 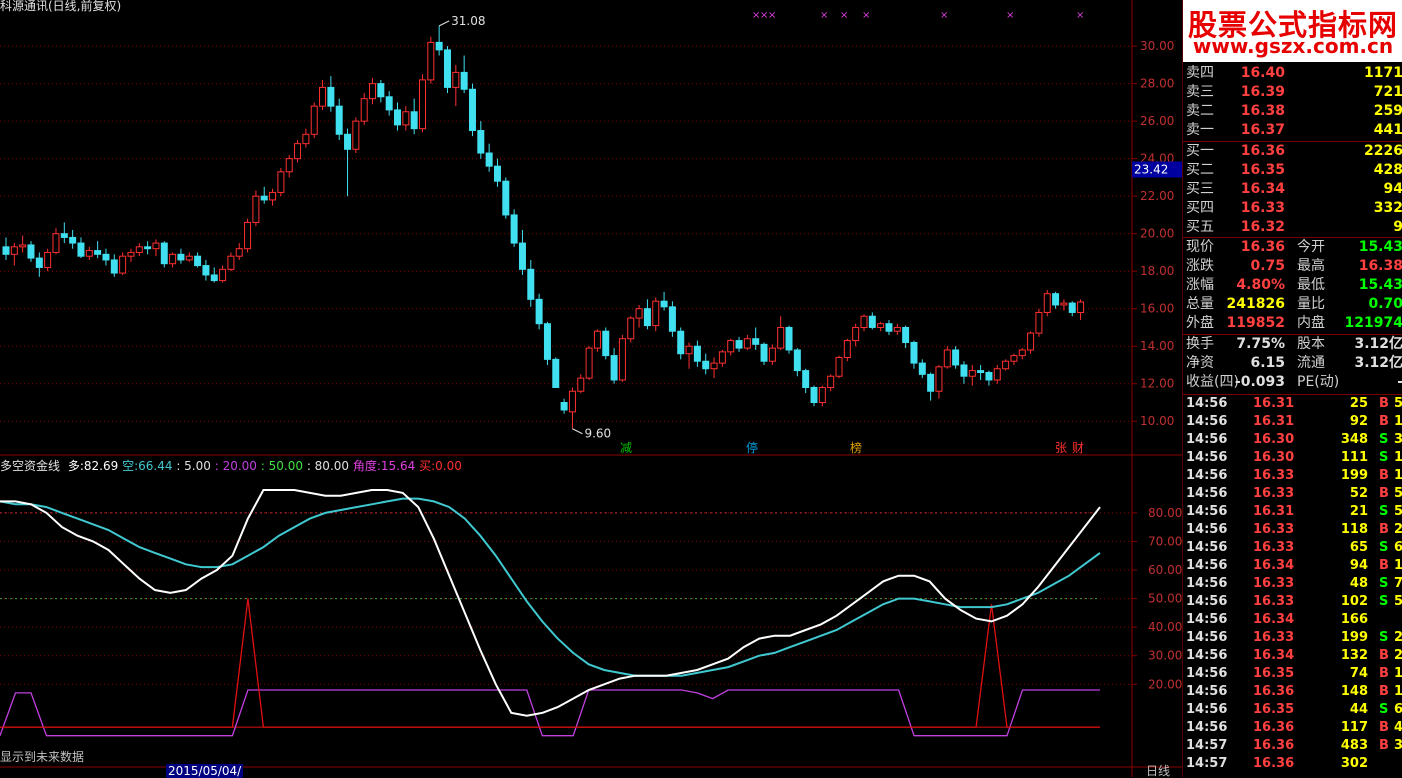 I want to click on stat-row: 总量 241826 量比 0.70, so click(x=1292, y=304).